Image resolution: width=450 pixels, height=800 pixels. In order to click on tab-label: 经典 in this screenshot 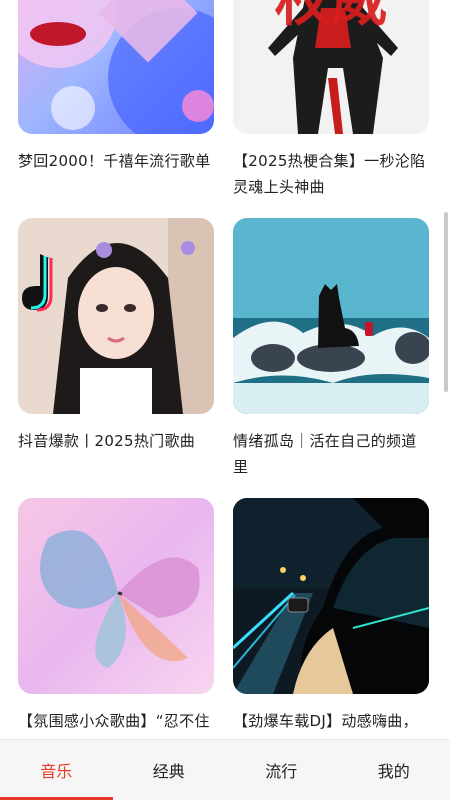, I will do `click(168, 771)`.